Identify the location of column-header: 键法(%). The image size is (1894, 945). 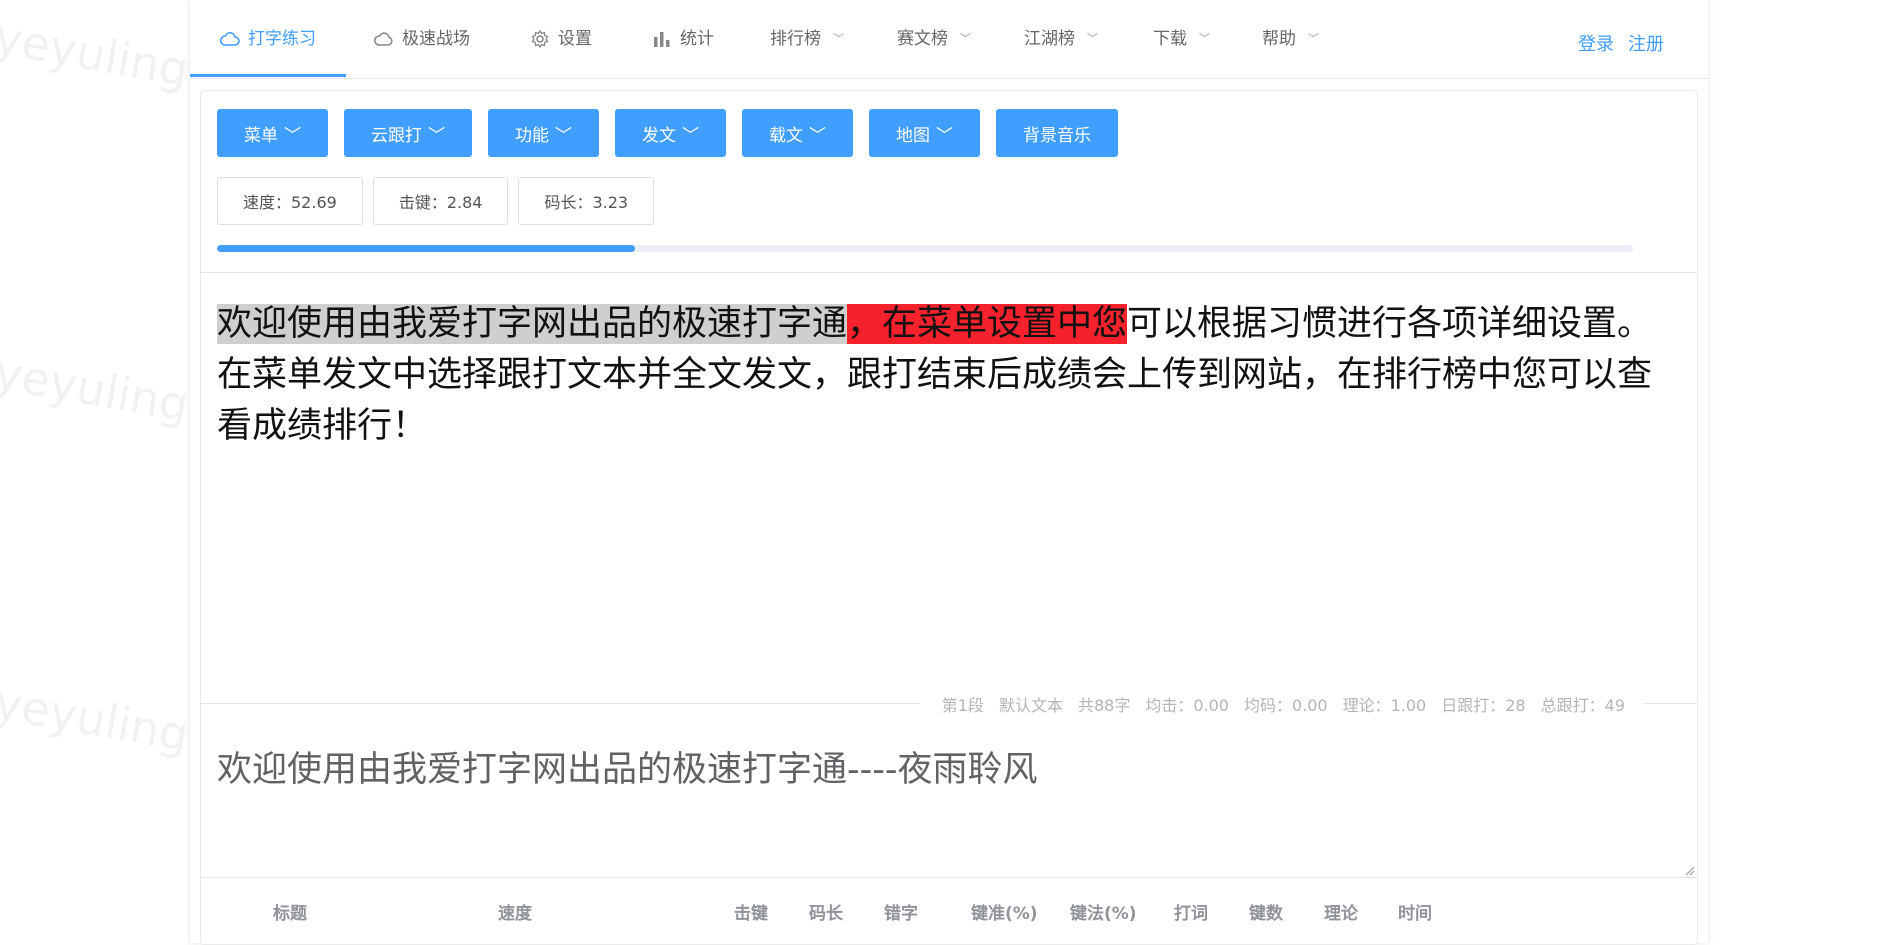
(1103, 914).